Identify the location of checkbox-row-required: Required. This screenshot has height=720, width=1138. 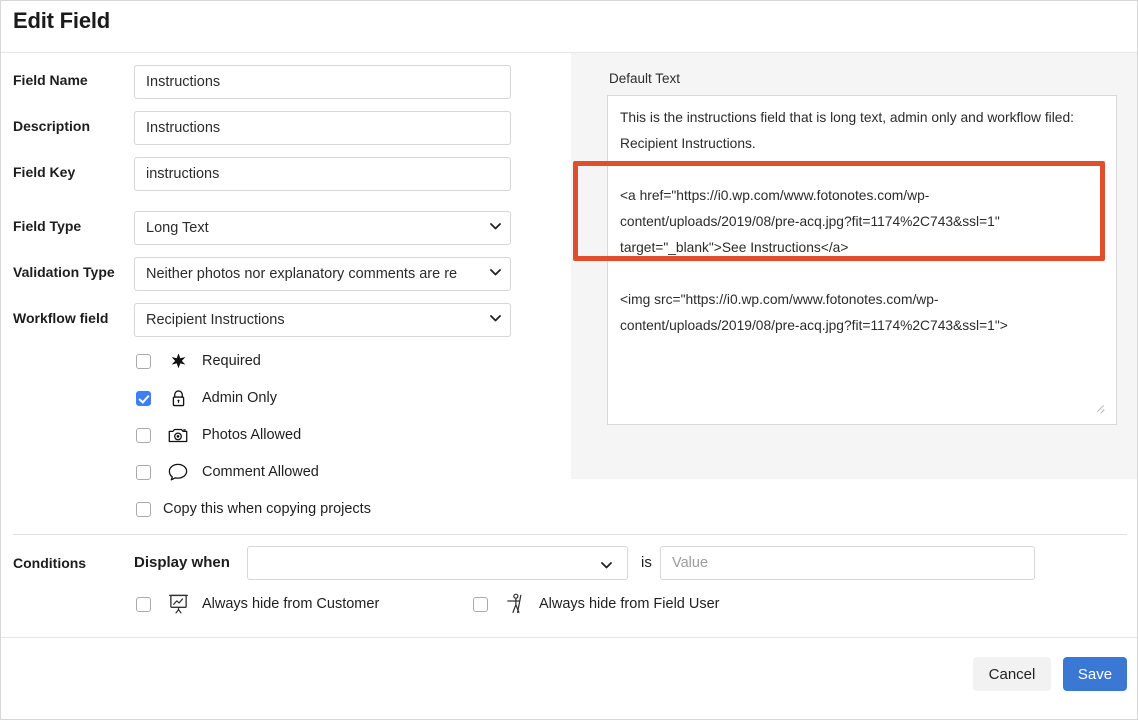
(198, 361).